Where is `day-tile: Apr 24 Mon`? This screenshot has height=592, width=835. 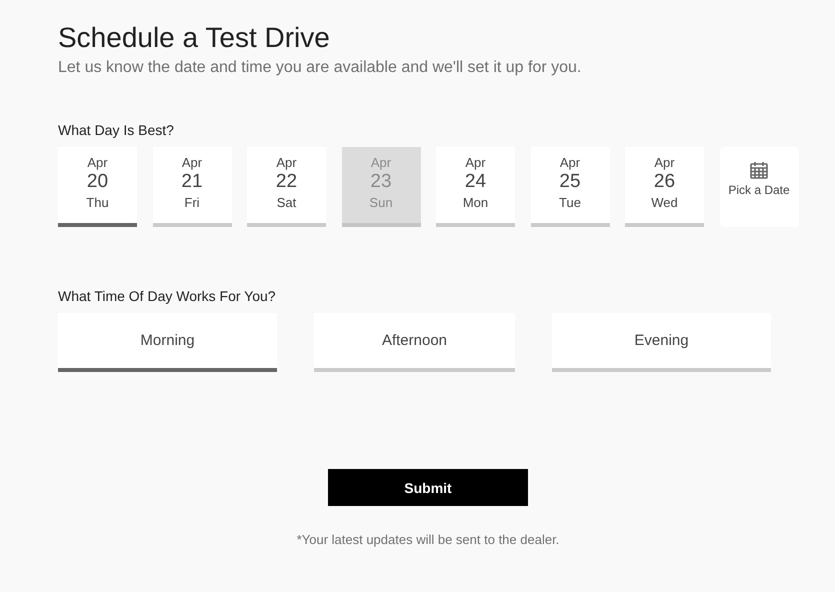
day-tile: Apr 24 Mon is located at coordinates (475, 187).